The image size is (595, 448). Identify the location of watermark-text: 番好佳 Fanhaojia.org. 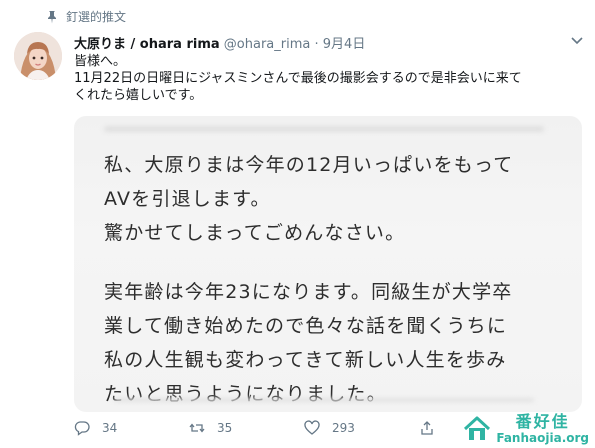
(542, 428).